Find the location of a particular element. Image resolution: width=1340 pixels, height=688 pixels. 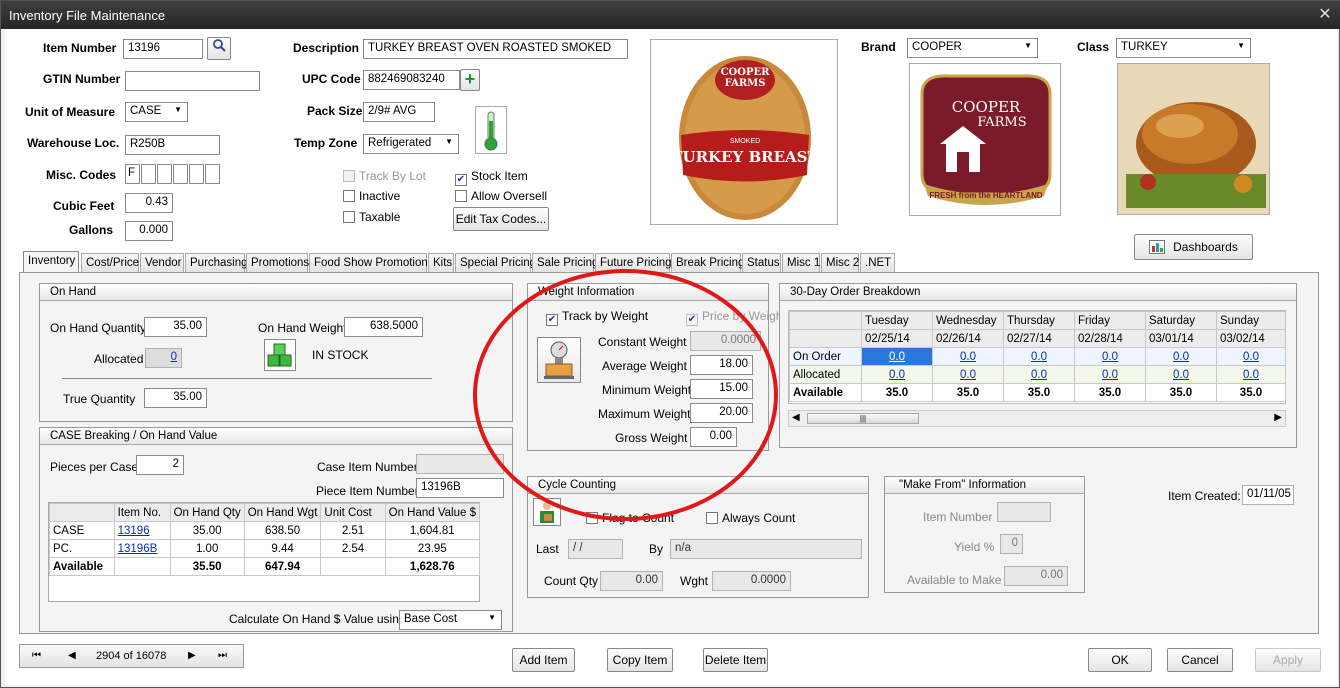

item-link: 13196B is located at coordinates (138, 549).